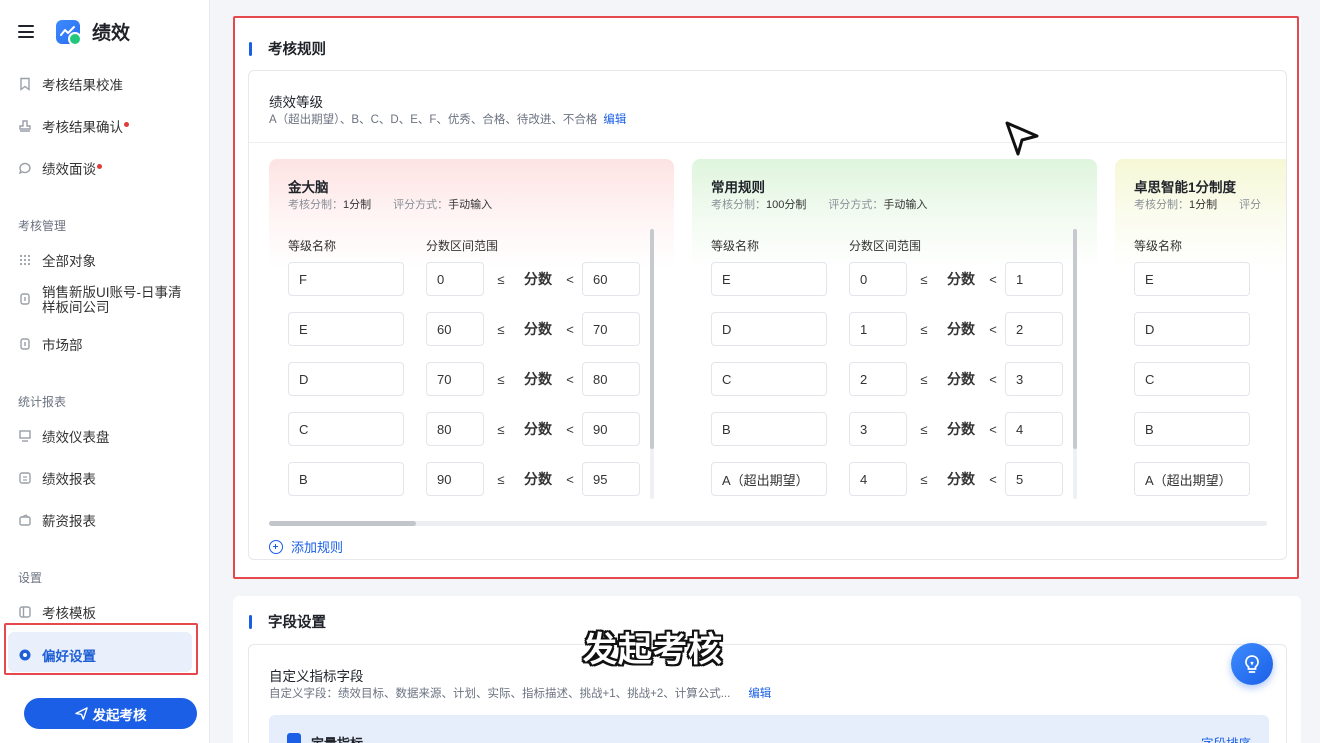 The image size is (1320, 743). What do you see at coordinates (769, 729) in the screenshot?
I see `quant-indicator-bar: 定量指标 字段排序` at bounding box center [769, 729].